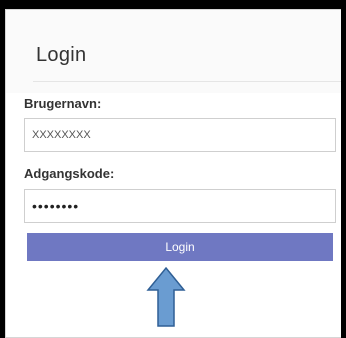 The width and height of the screenshot is (346, 338). I want to click on page-title: Login, so click(61, 55).